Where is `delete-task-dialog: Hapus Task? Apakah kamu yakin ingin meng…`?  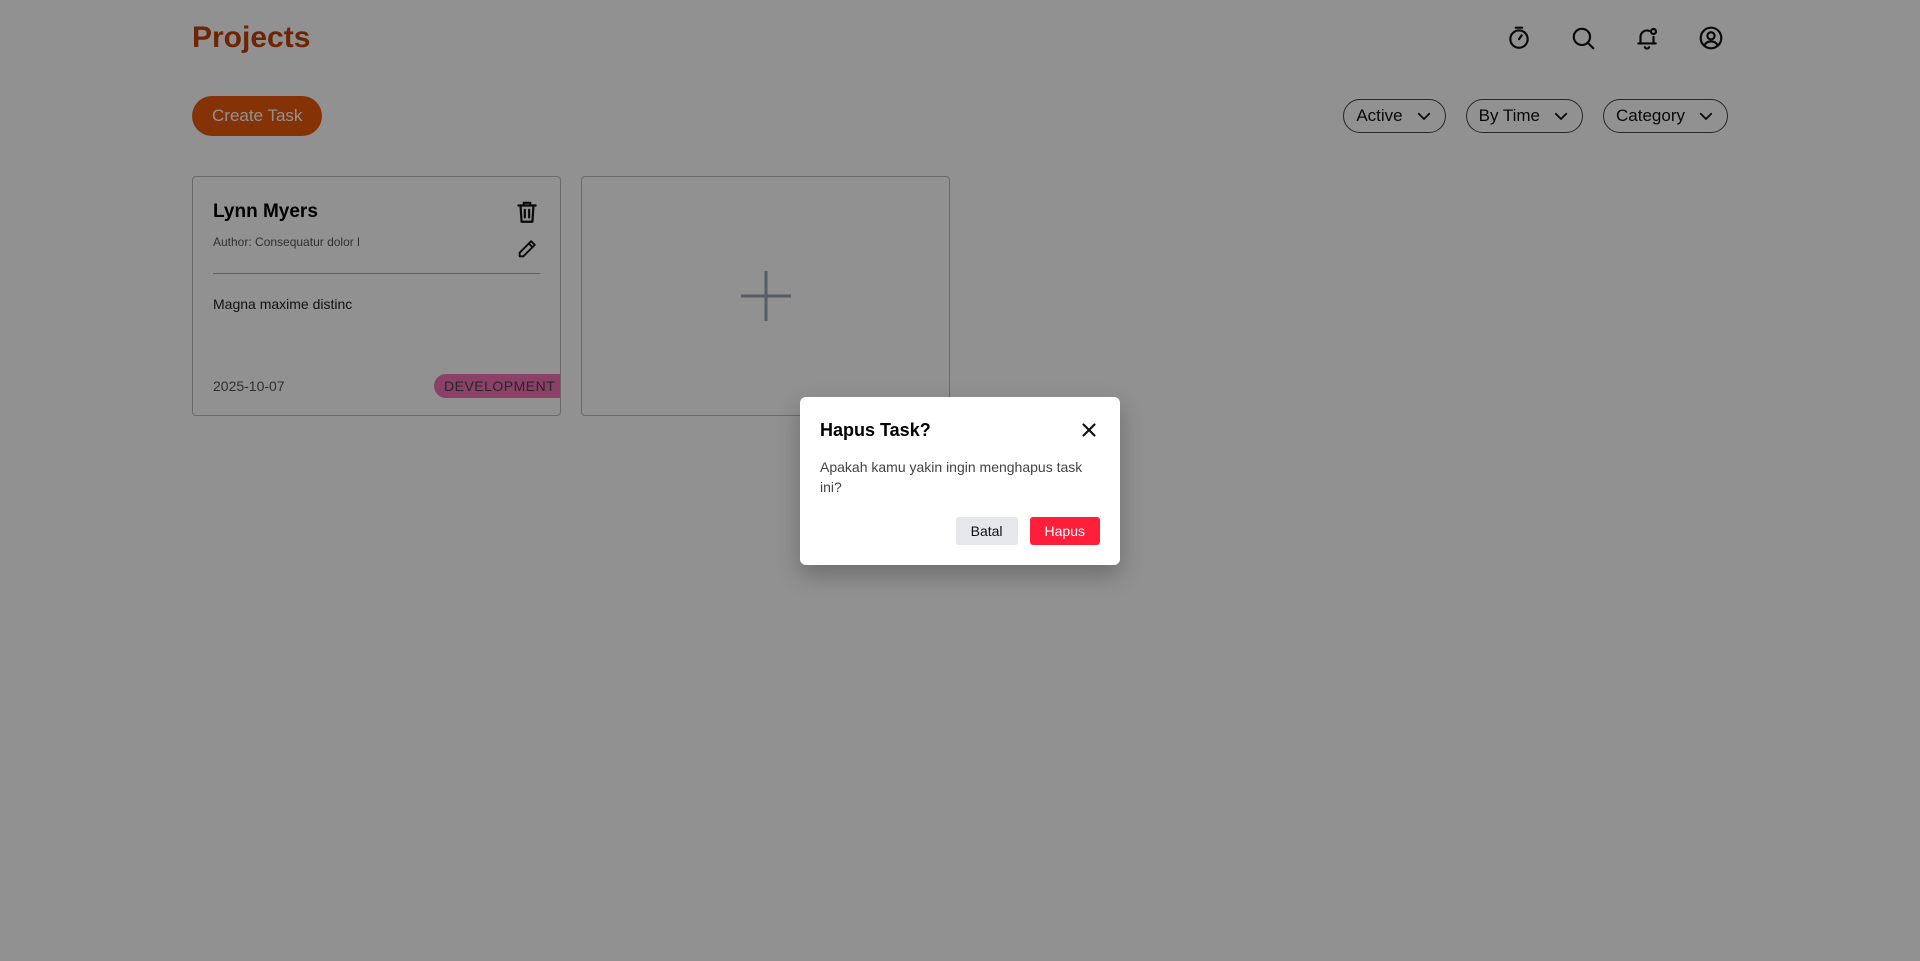 delete-task-dialog: Hapus Task? Apakah kamu yakin ingin meng… is located at coordinates (960, 481).